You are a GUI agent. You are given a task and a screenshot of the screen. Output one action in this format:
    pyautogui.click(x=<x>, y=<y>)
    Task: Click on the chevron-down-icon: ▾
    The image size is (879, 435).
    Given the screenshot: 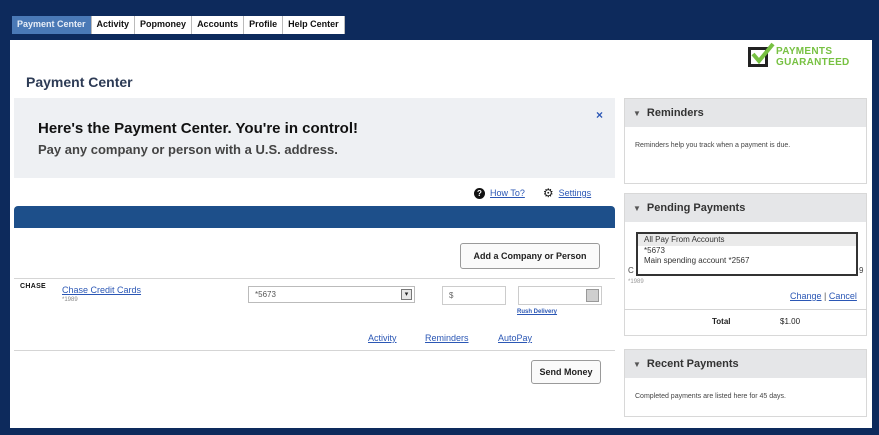 What is the action you would take?
    pyautogui.click(x=406, y=294)
    